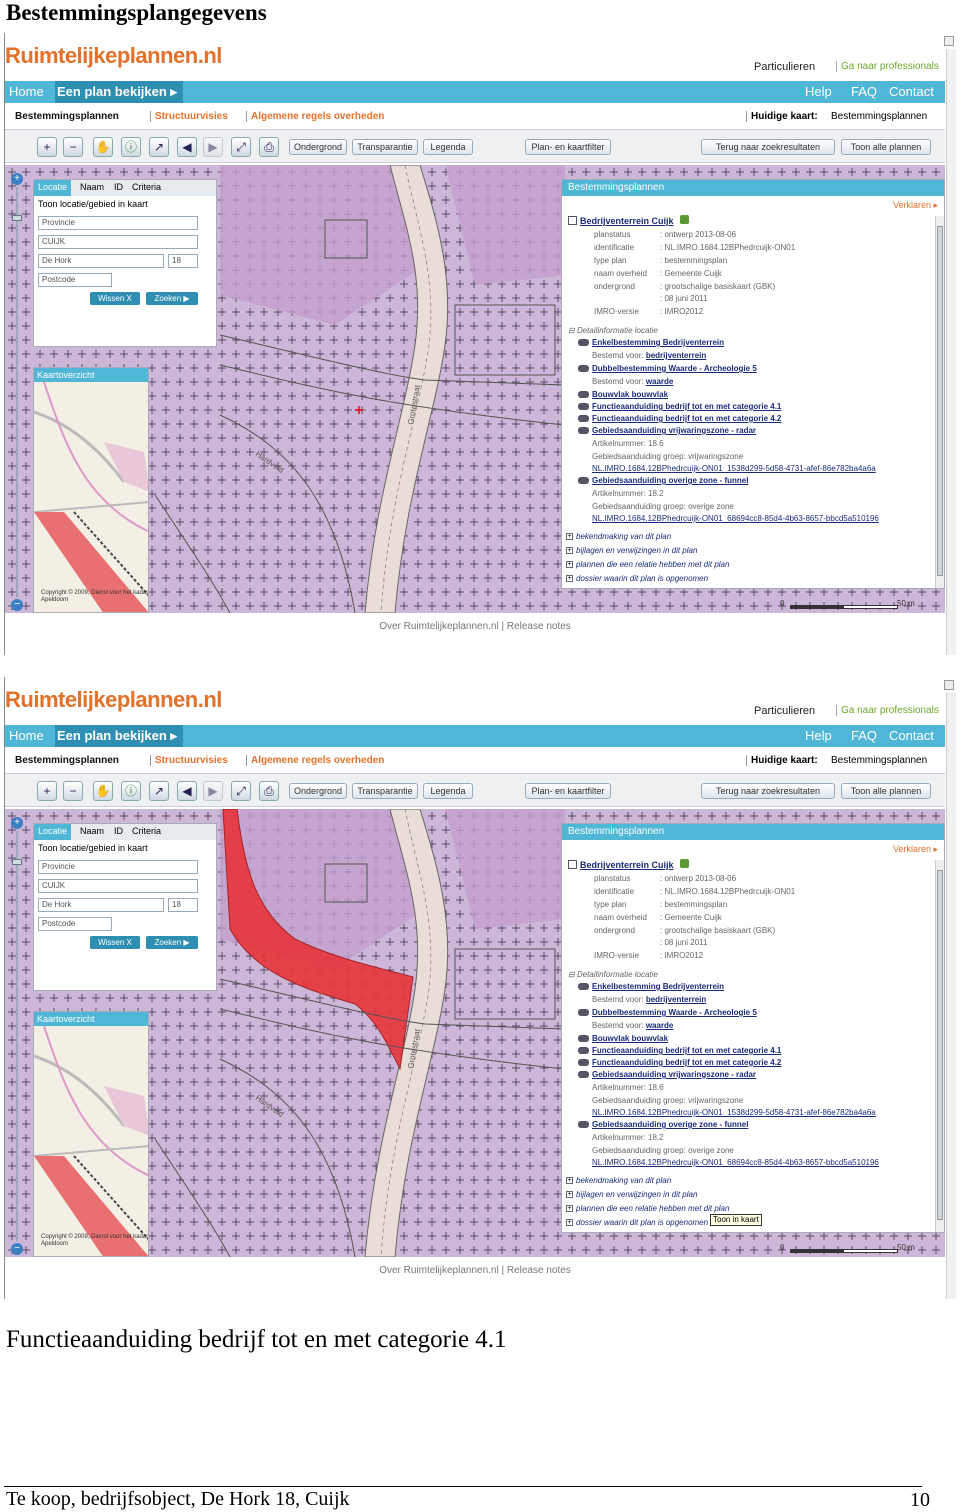 This screenshot has height=1512, width=960. Describe the element at coordinates (784, 711) in the screenshot. I see `link-particulieren: Particulieren` at that location.